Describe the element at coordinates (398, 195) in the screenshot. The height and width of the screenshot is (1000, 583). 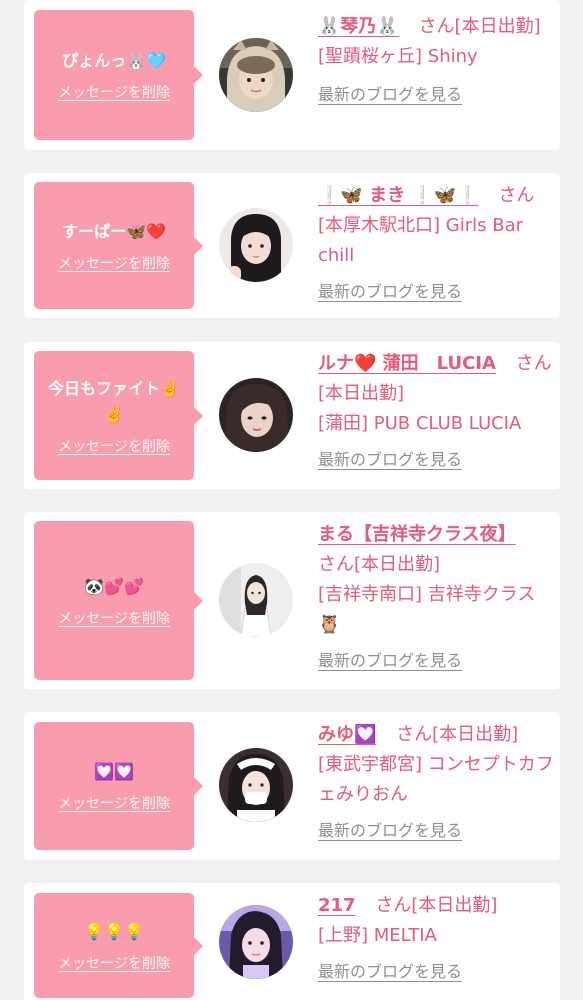
I see `member-name-link: ❕🦋 まき ❕🦋❕` at that location.